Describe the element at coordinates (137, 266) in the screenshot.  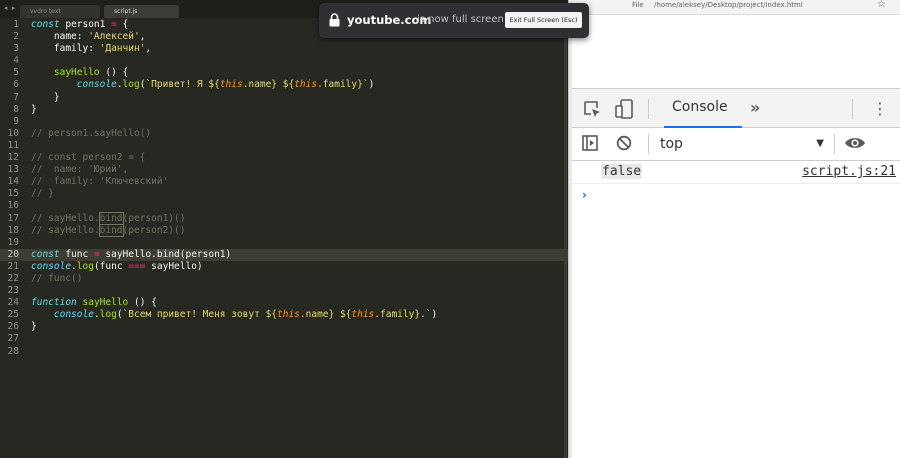
I see `code-token: ===` at that location.